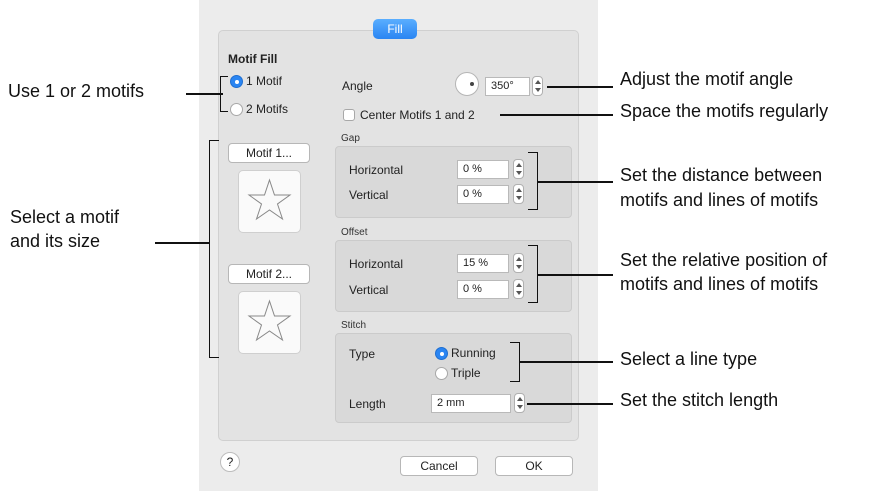 The width and height of the screenshot is (888, 491). What do you see at coordinates (417, 115) in the screenshot?
I see `center-motifs-label: Center Motifs 1 and 2` at bounding box center [417, 115].